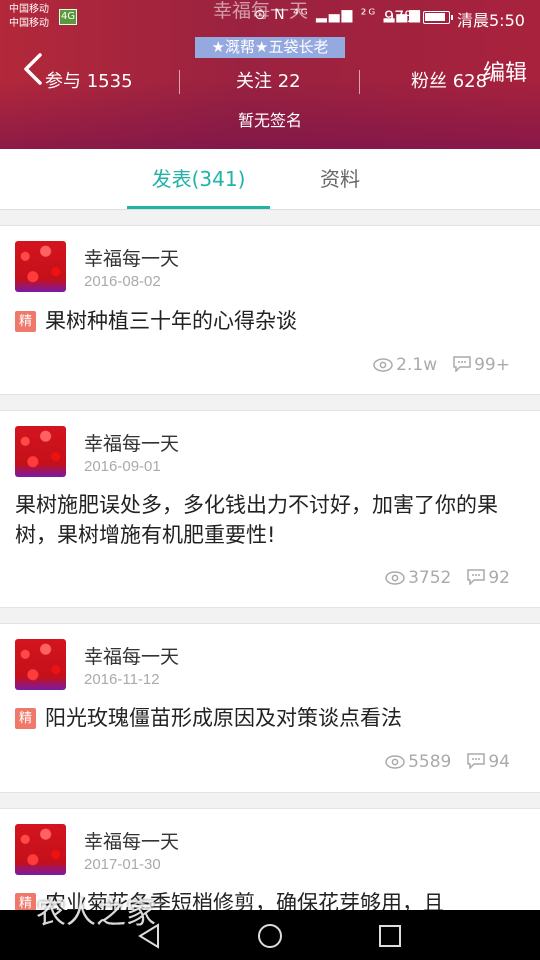 This screenshot has height=960, width=540. What do you see at coordinates (417, 365) in the screenshot?
I see `view-count: 2.1w` at bounding box center [417, 365].